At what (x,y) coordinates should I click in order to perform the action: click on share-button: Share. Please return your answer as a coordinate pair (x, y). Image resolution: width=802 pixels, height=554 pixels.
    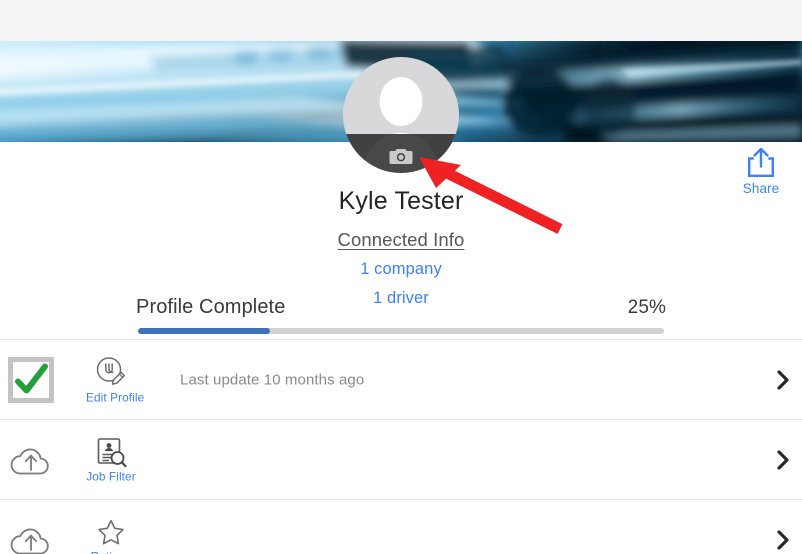
    Looking at the image, I should click on (761, 171).